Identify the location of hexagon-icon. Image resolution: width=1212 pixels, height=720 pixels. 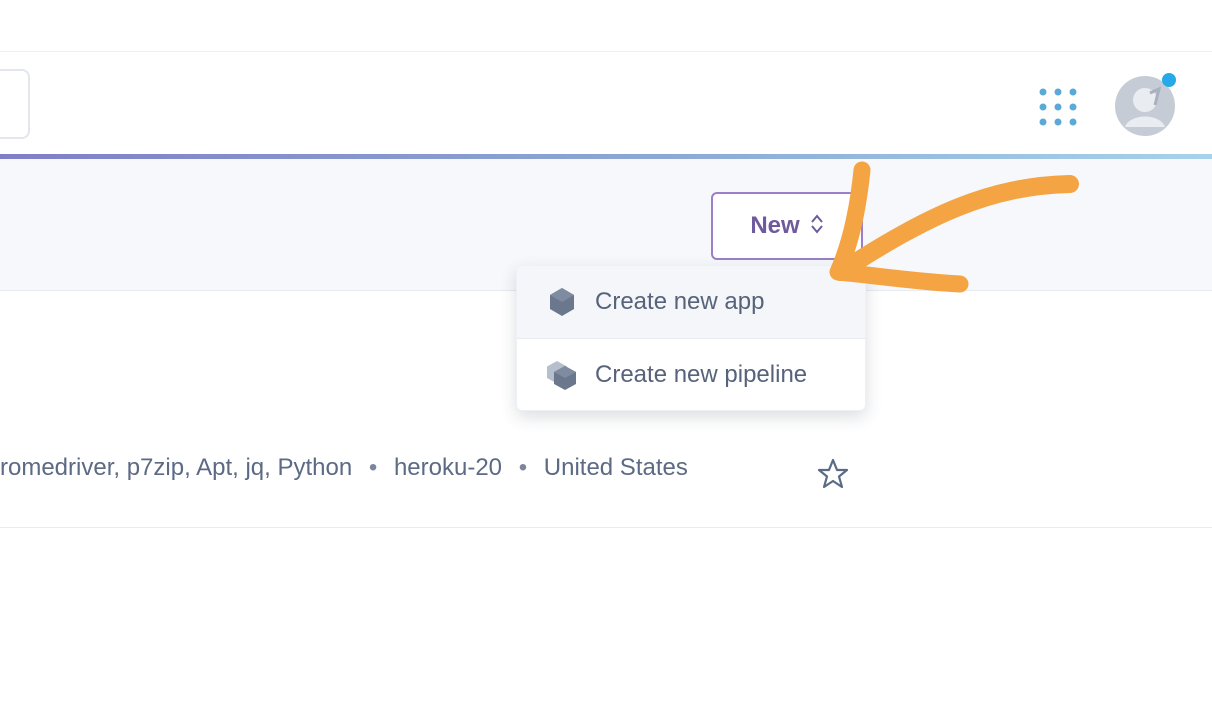
(562, 302).